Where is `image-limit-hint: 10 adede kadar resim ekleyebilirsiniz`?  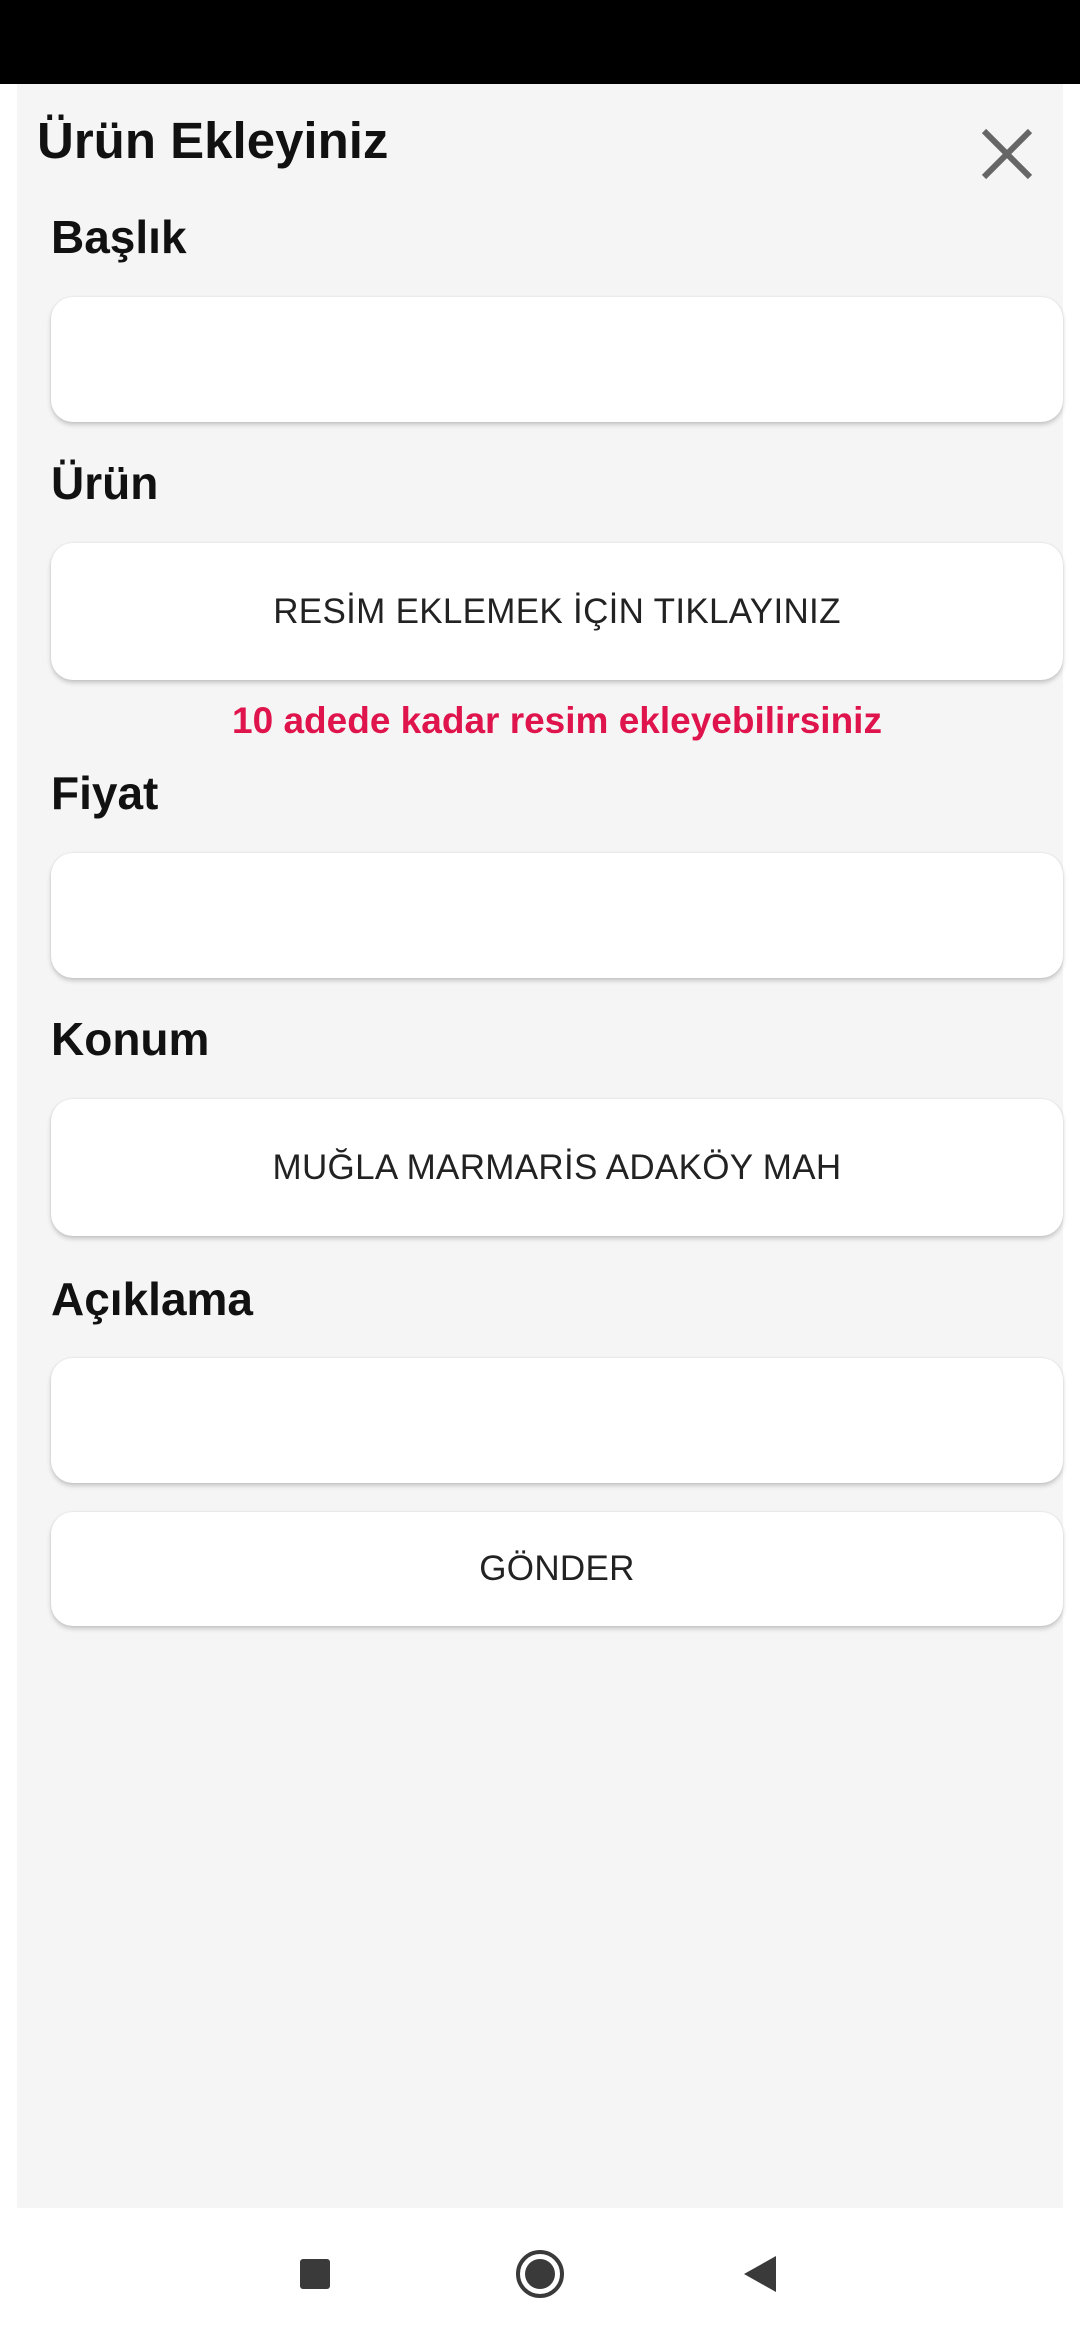
image-limit-hint: 10 adede kadar resim ekleyebilirsiniz is located at coordinates (557, 720).